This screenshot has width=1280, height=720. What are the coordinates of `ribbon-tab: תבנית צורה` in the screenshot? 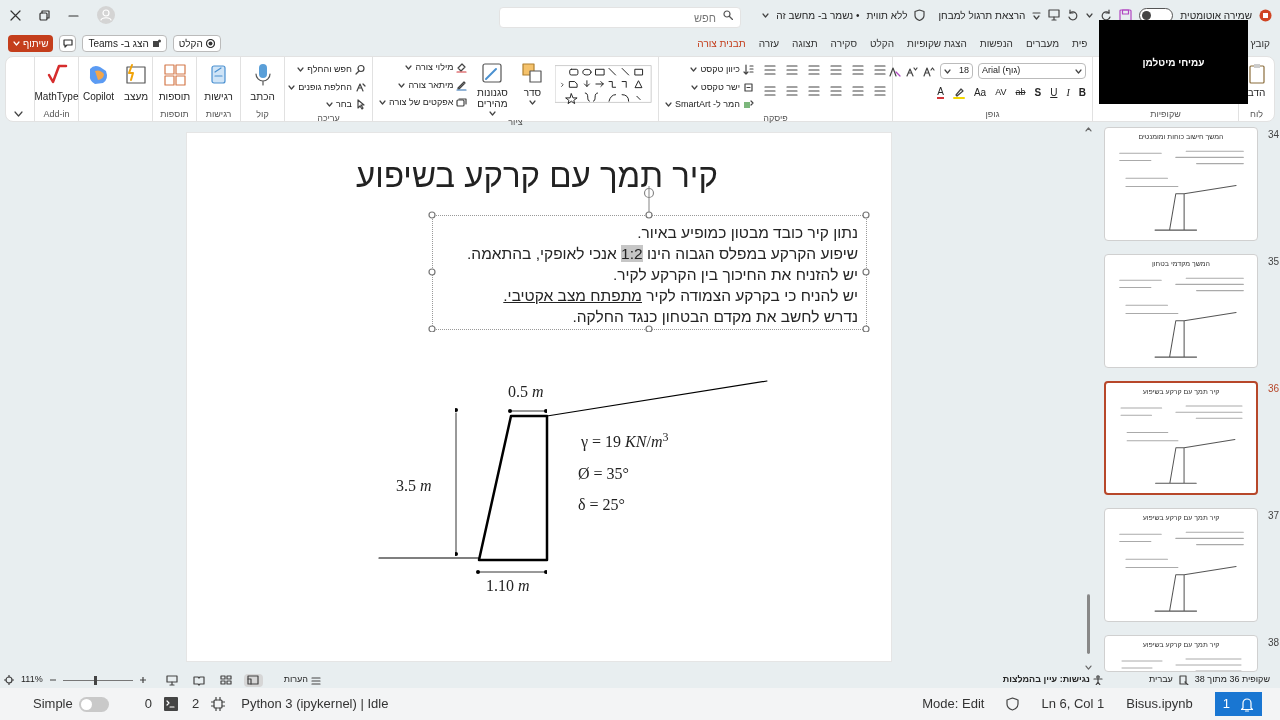 It's located at (721, 43).